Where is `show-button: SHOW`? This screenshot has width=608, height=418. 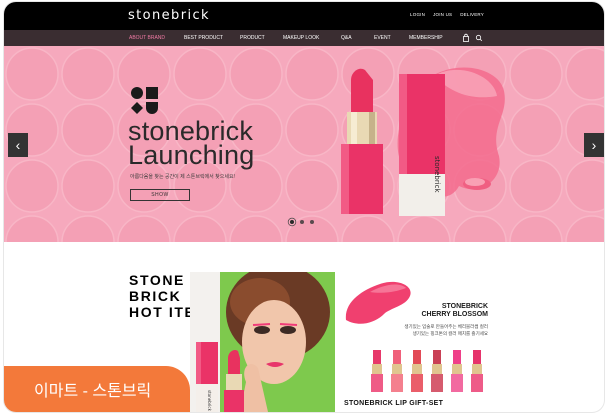
show-button: SHOW is located at coordinates (160, 195).